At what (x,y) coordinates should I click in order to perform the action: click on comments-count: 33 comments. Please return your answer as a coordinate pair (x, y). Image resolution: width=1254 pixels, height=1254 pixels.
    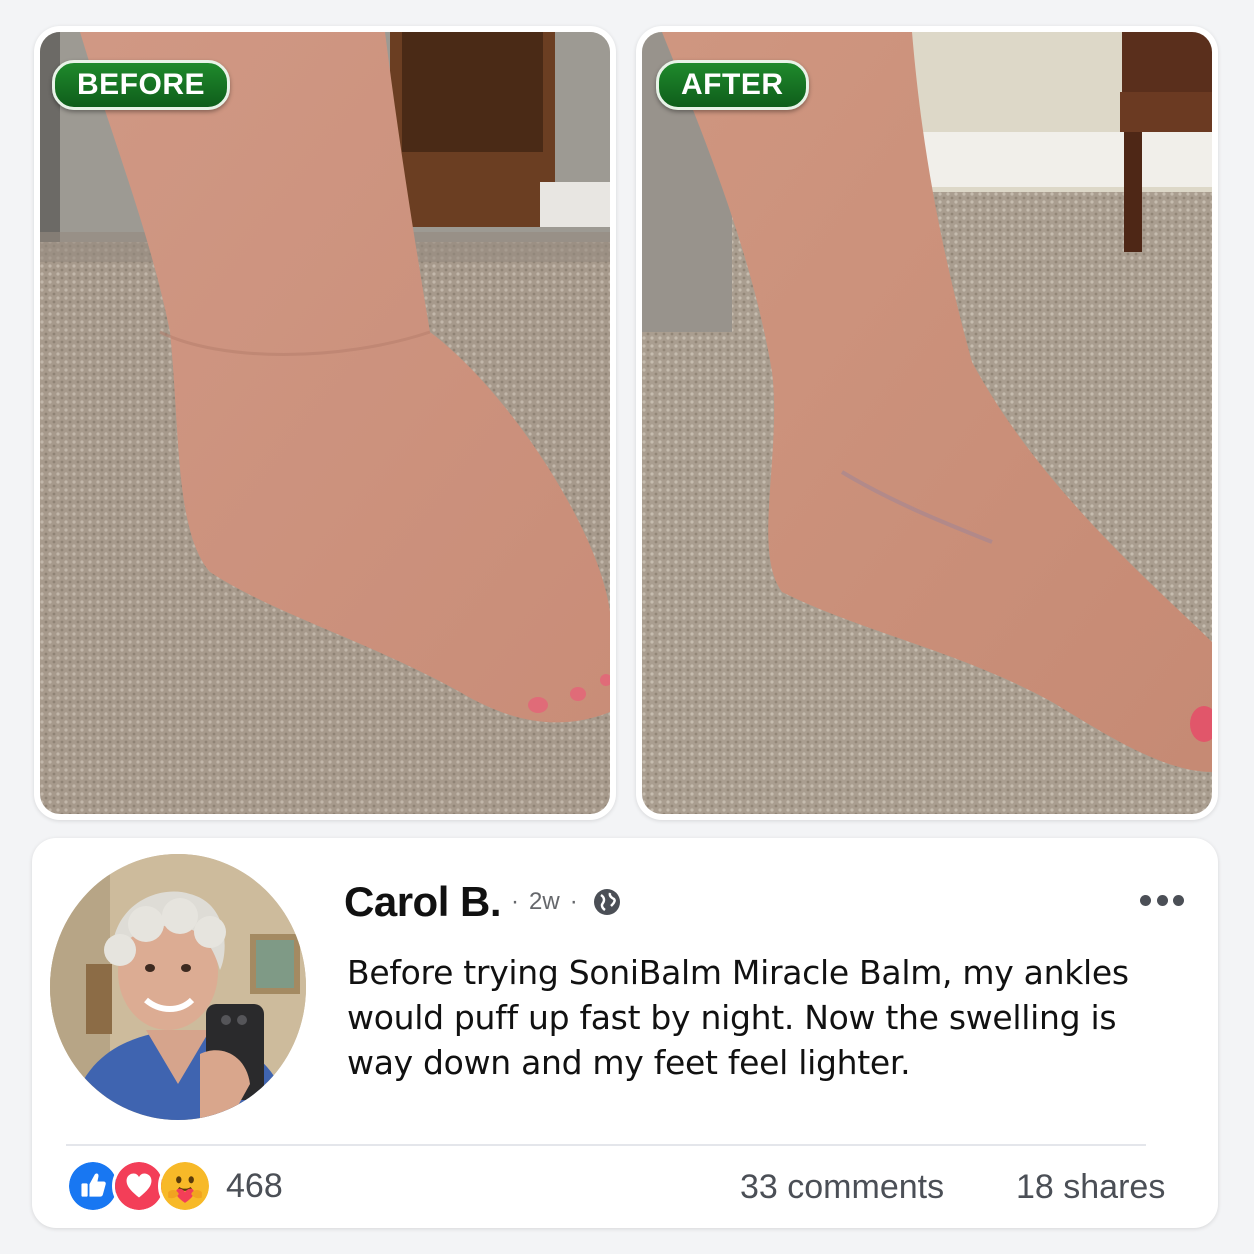
    Looking at the image, I should click on (842, 1187).